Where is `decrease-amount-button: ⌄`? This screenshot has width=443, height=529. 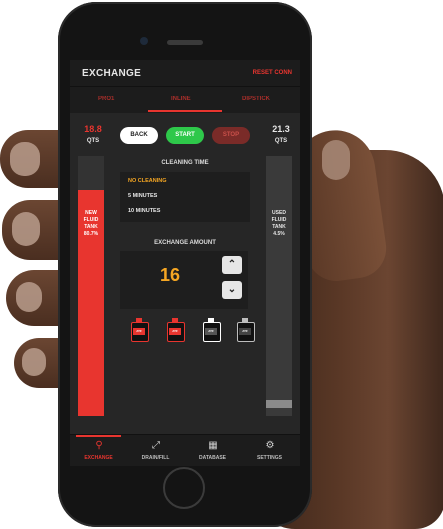 decrease-amount-button: ⌄ is located at coordinates (232, 290).